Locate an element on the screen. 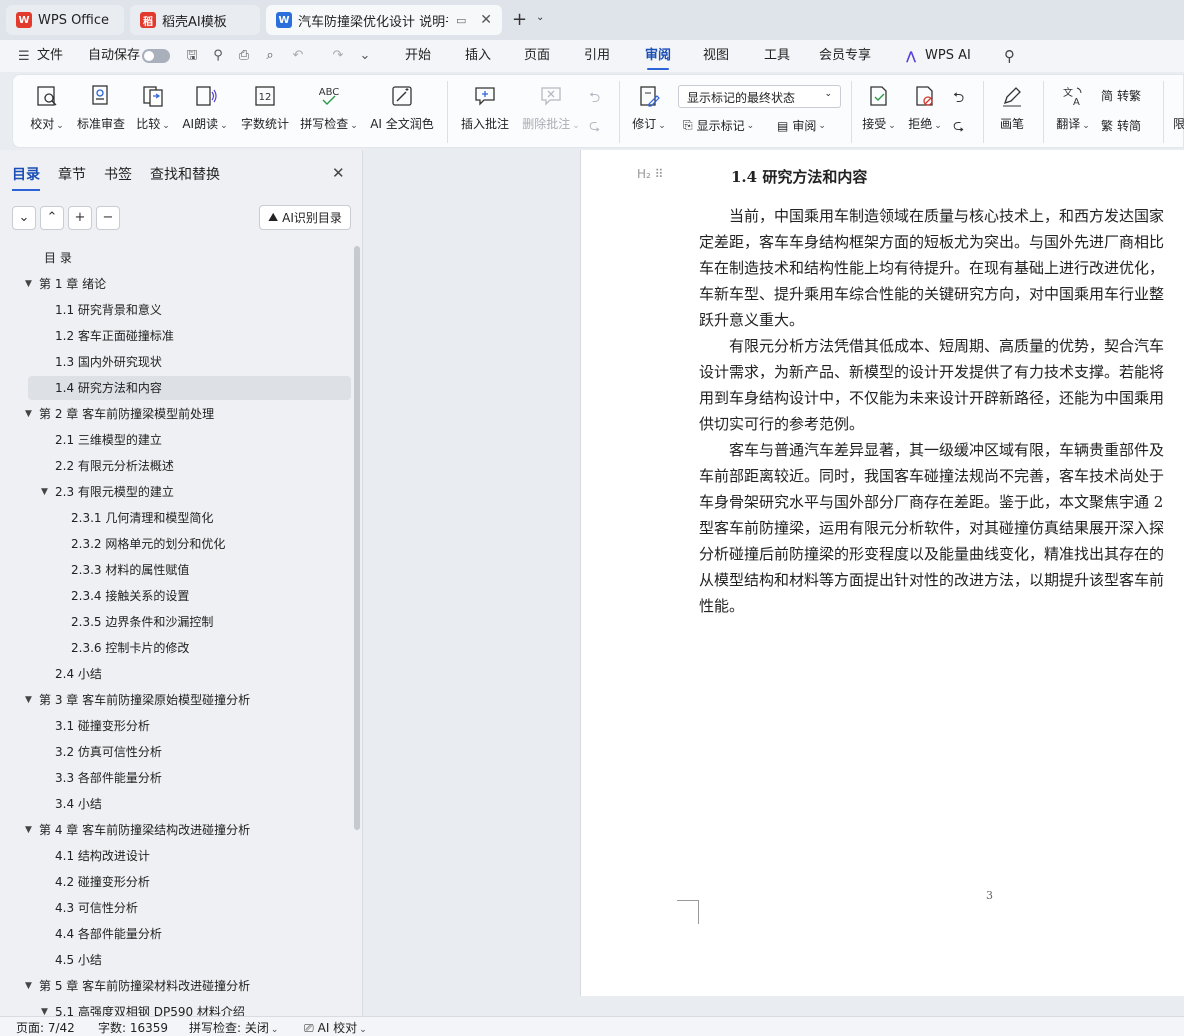 This screenshot has width=1184, height=1036. to-simplified-button: 繁转简 is located at coordinates (1121, 125).